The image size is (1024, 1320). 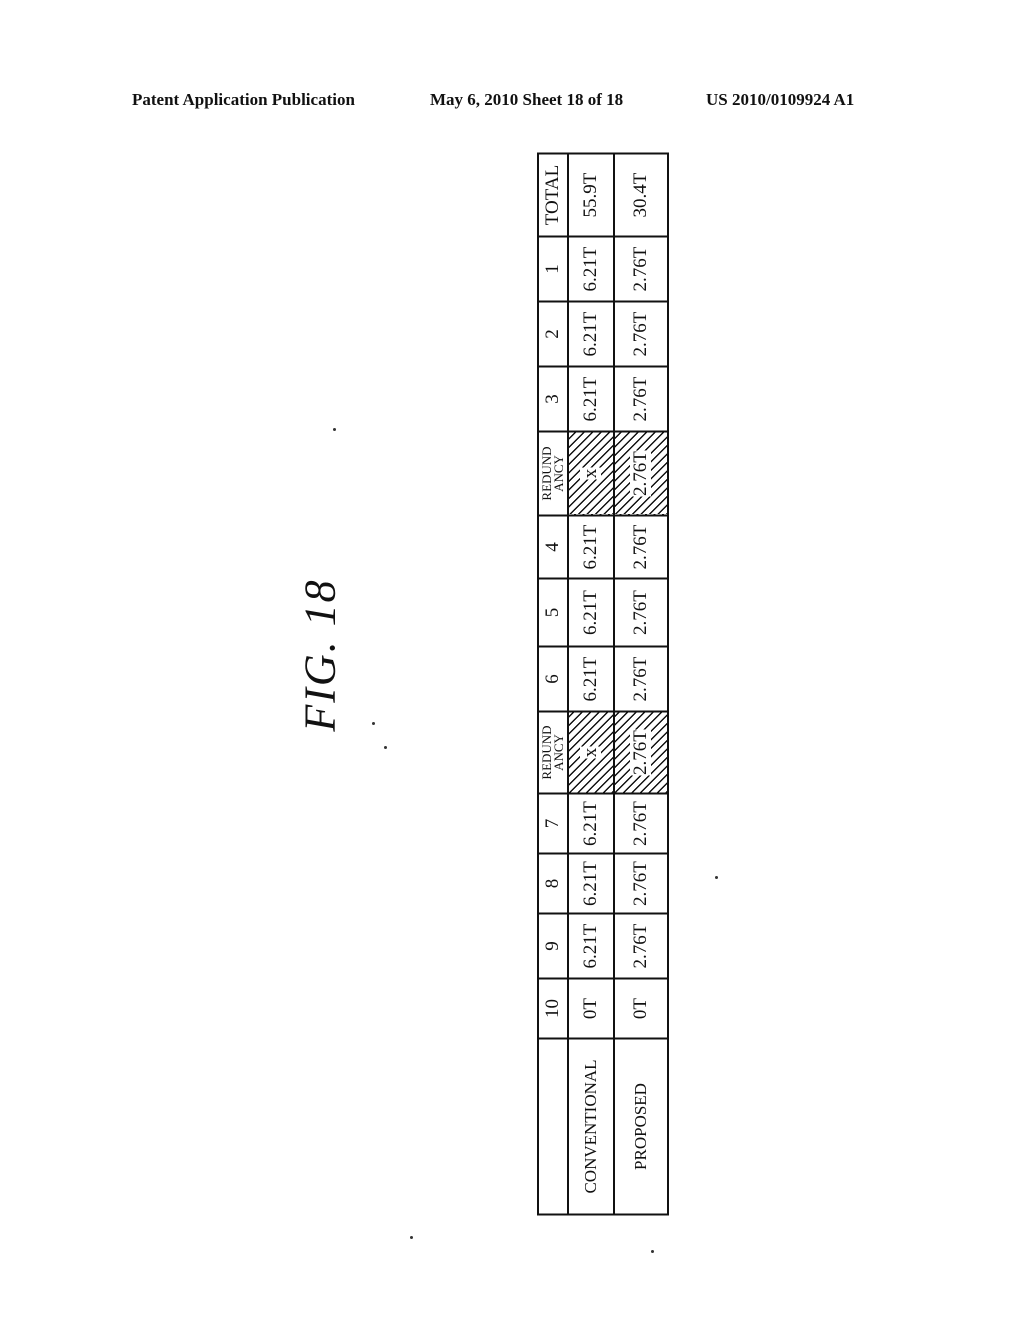 I want to click on column-header: 10, so click(x=553, y=1008).